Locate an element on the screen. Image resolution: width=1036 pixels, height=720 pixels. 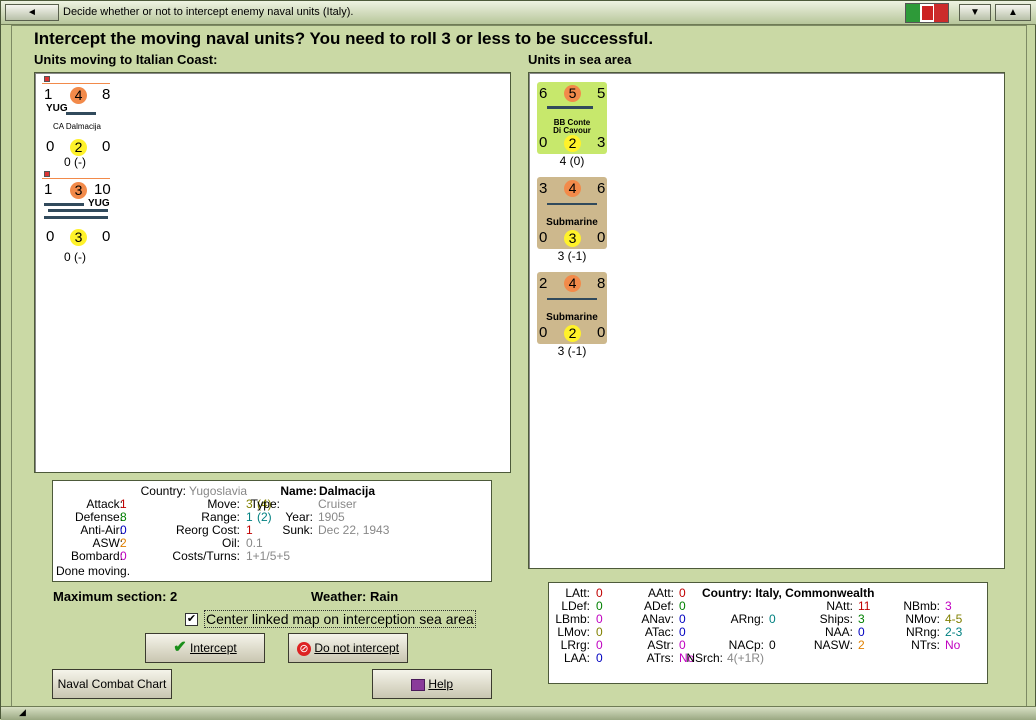
natt-value: 11 is located at coordinates (864, 606).